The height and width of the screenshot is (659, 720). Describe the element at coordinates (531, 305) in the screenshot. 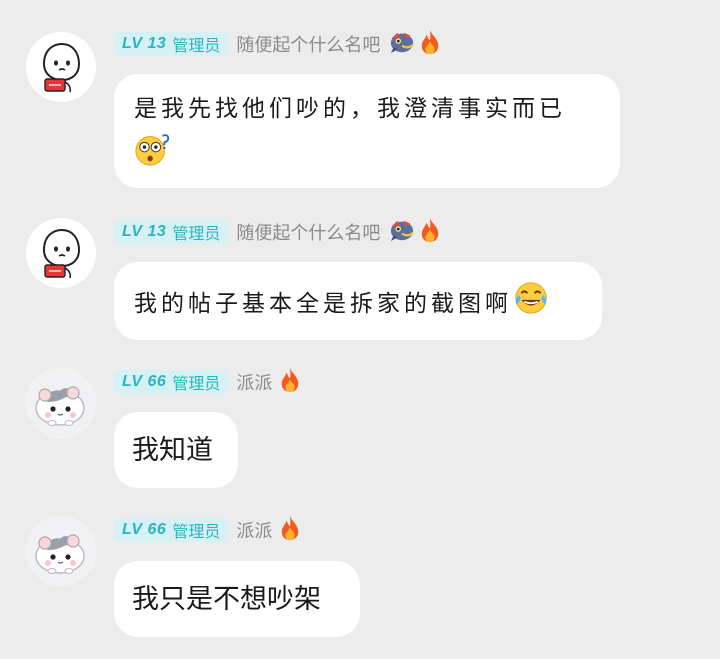

I see `laughing-tears-emoji-icon` at that location.